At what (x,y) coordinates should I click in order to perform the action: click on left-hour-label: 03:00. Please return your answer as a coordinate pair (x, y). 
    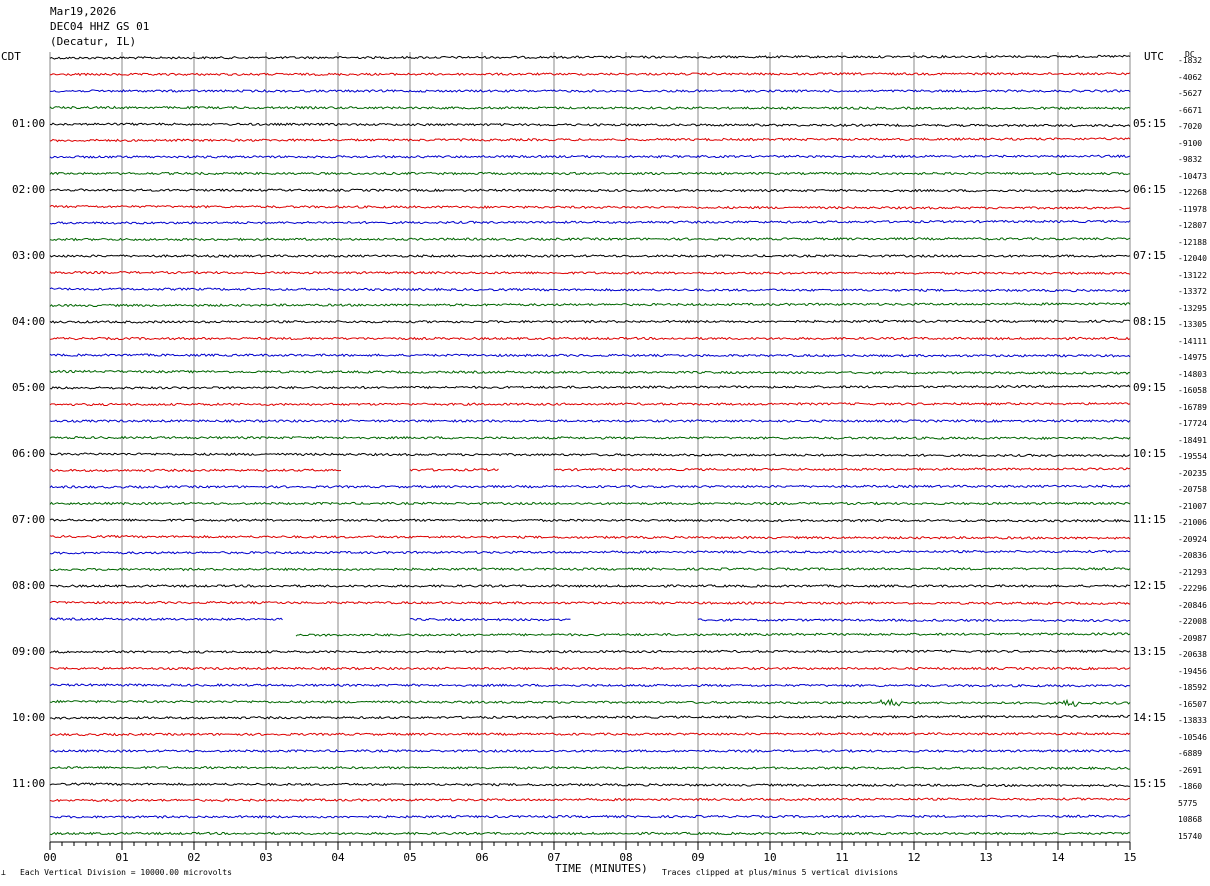
    Looking at the image, I should click on (29, 255).